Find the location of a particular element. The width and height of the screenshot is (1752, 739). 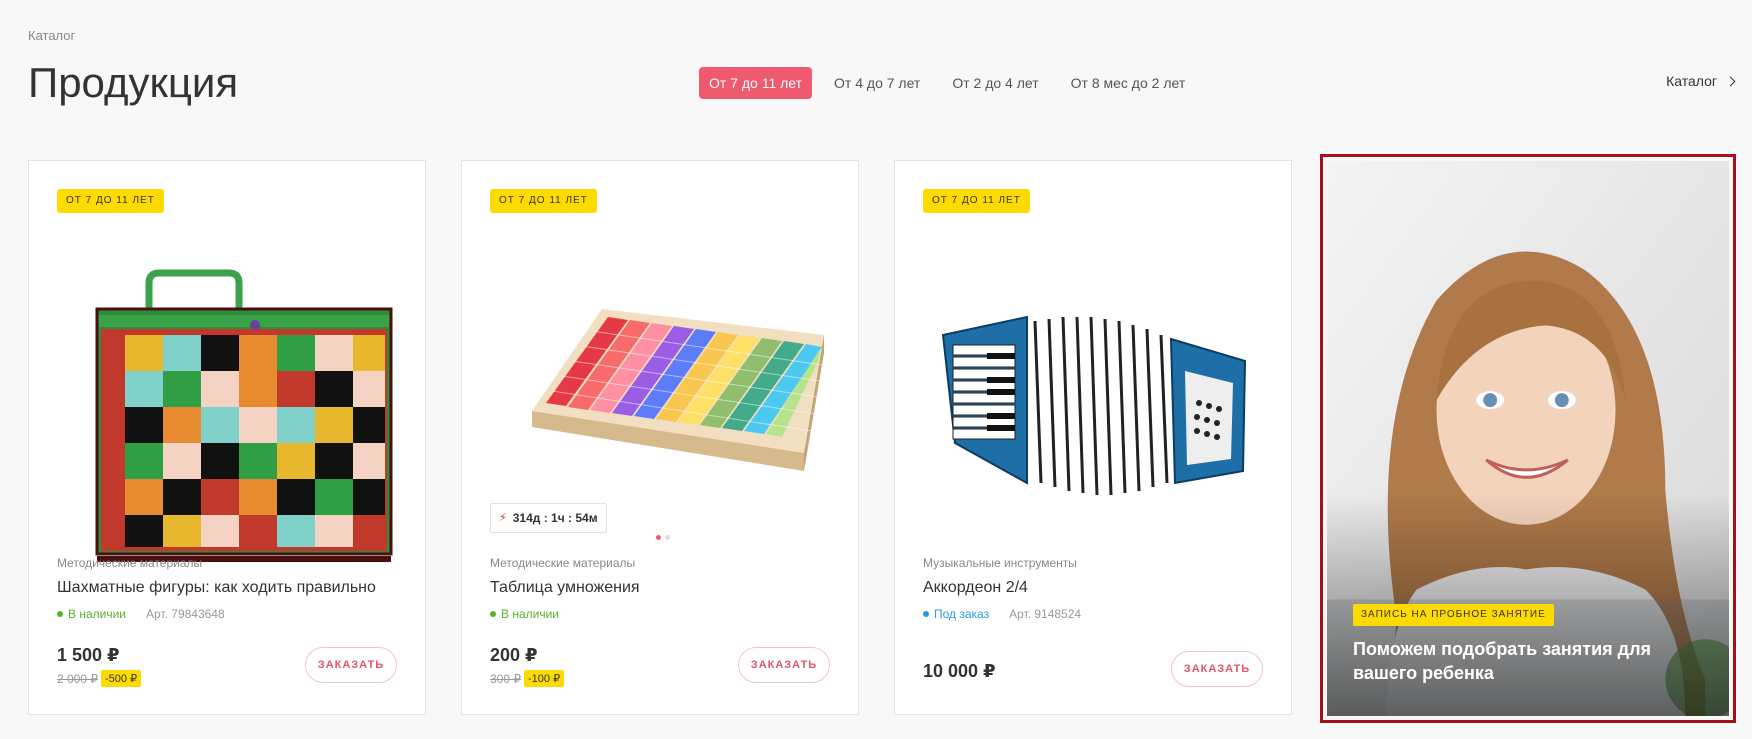

product-category: Музыкальные инструменты is located at coordinates (1000, 563).